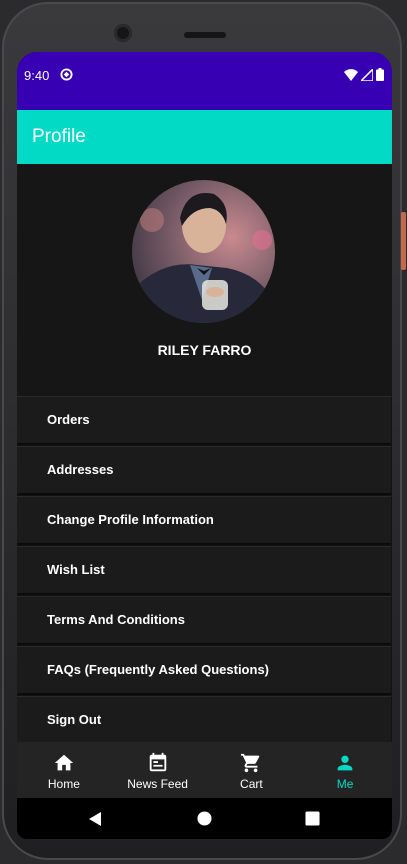  I want to click on nav-label: News Feed, so click(157, 784).